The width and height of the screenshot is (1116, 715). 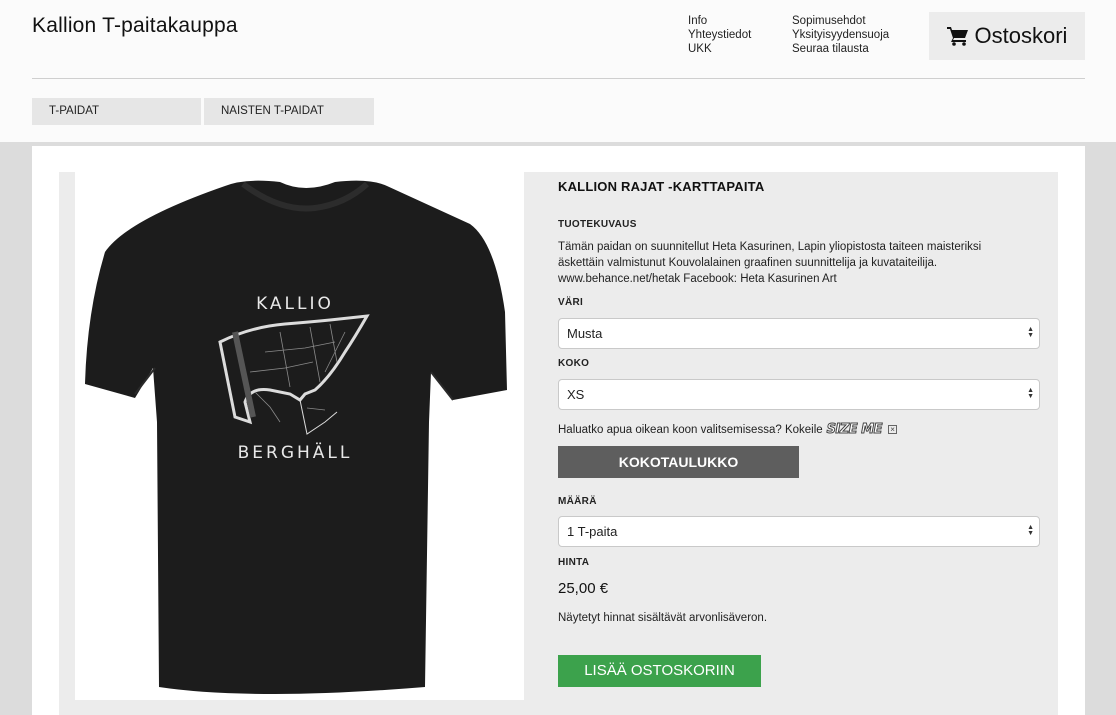 What do you see at coordinates (659, 671) in the screenshot?
I see `add-to-cart-button: LISÄÄ OSTOSKORIIN` at bounding box center [659, 671].